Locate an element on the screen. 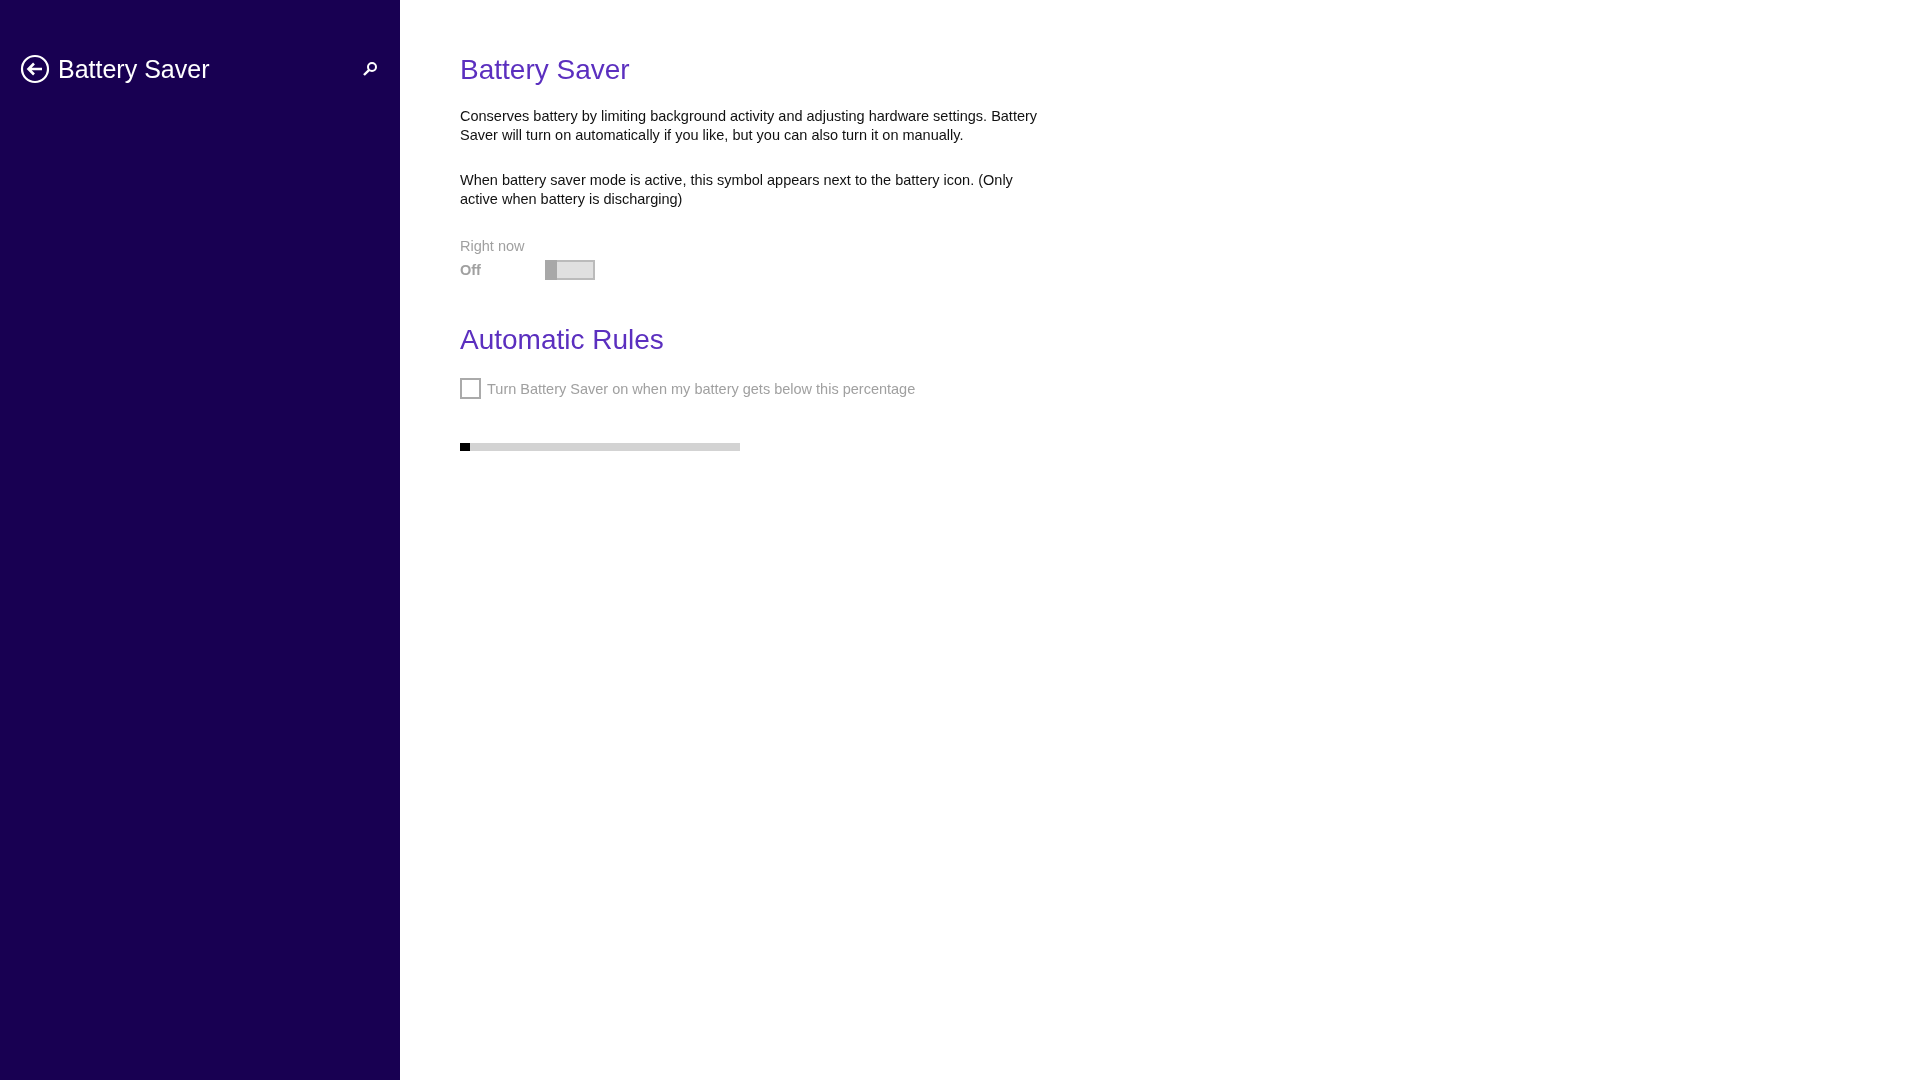 The image size is (1920, 1080). description-text: When battery saver mode is active, this symbol appears next to the battery icon. (Only active when battery is discharging) is located at coordinates (737, 190).